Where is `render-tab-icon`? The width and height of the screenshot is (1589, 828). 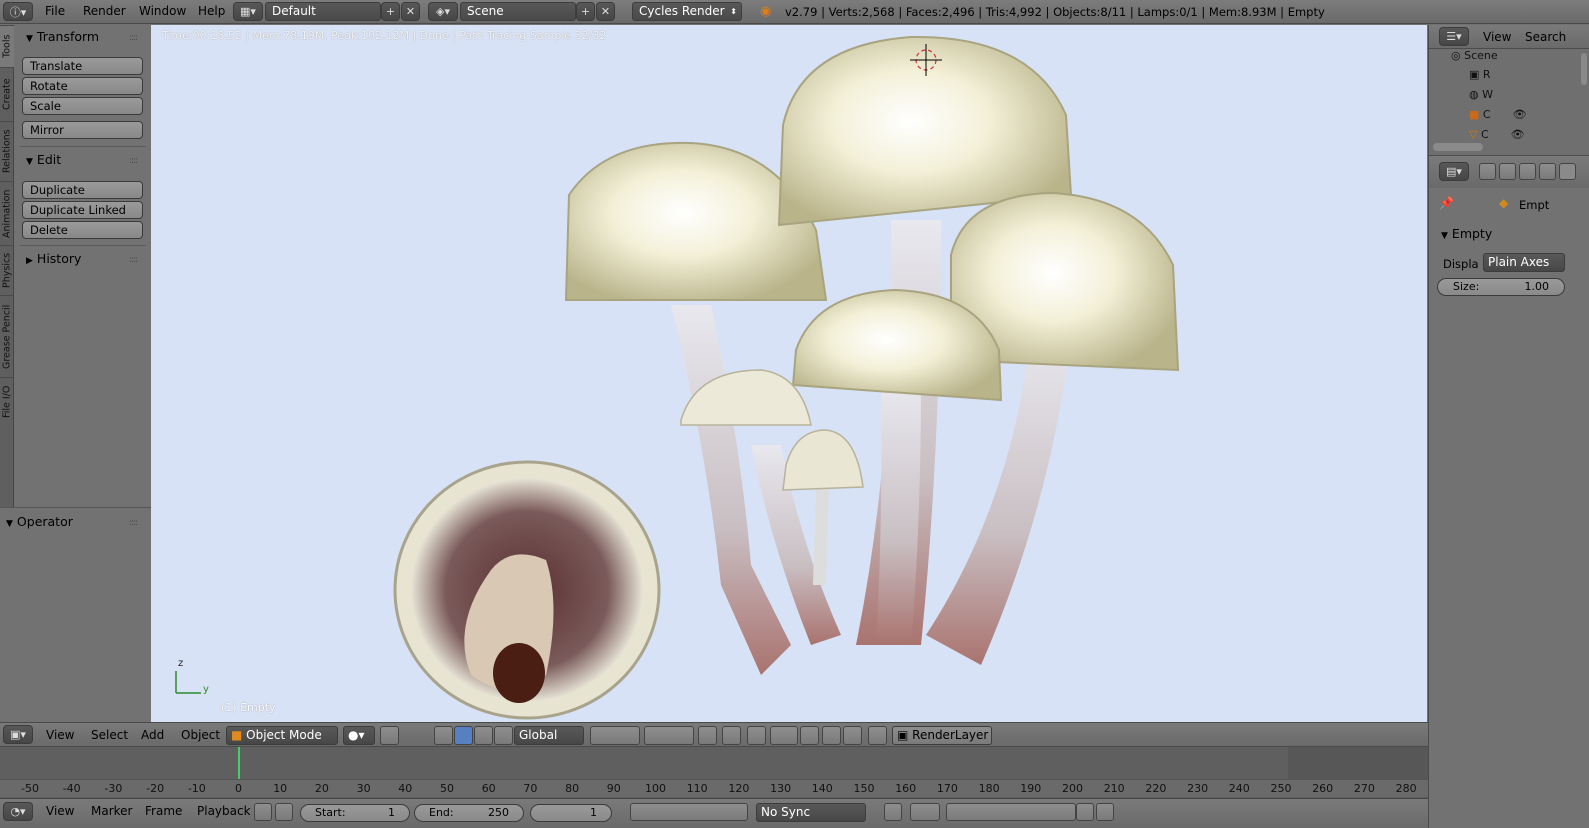
render-tab-icon is located at coordinates (1487, 171).